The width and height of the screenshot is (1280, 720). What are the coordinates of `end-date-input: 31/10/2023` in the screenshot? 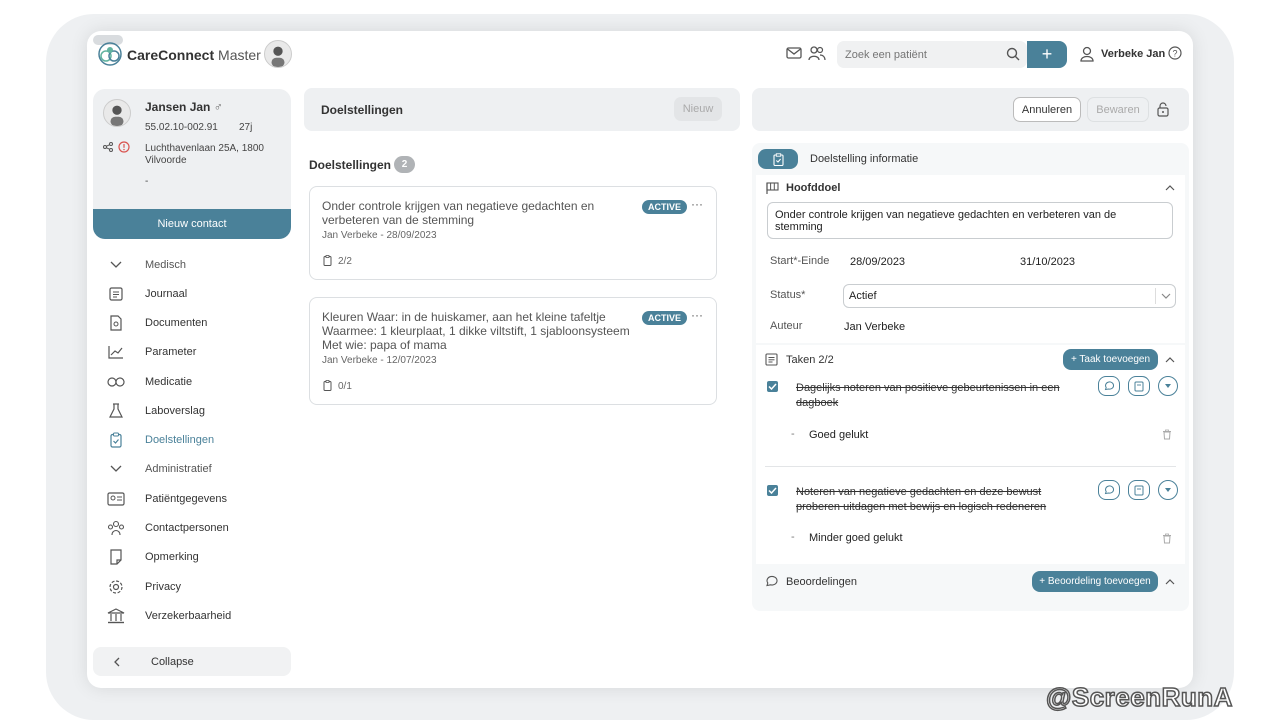 It's located at (1047, 262).